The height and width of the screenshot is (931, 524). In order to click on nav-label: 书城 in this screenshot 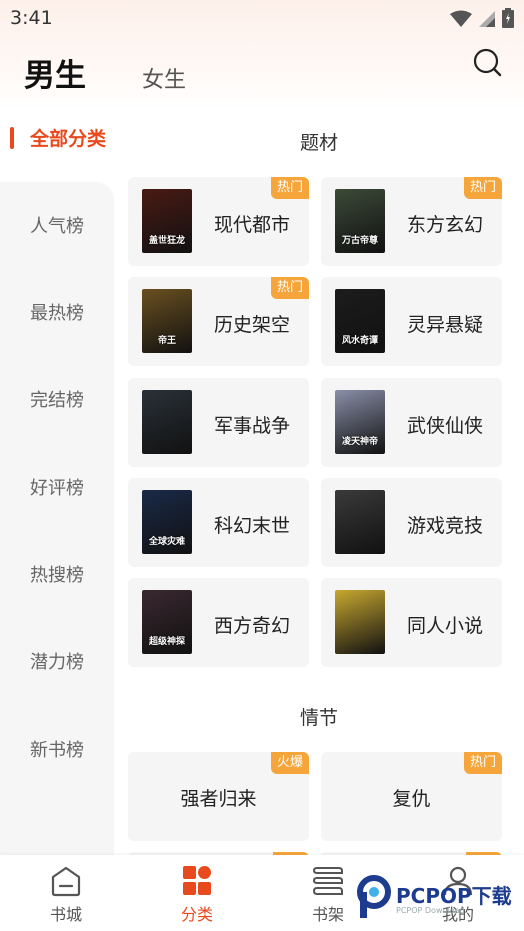, I will do `click(65, 914)`.